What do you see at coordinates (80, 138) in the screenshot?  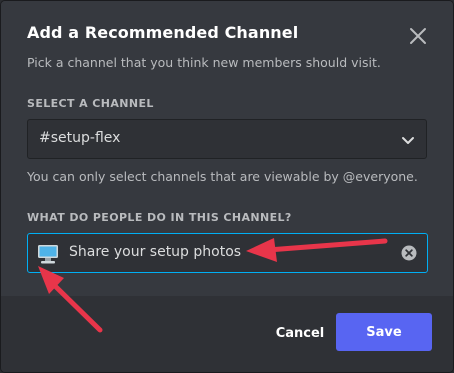 I see `channel-select-value: #setup-flex` at bounding box center [80, 138].